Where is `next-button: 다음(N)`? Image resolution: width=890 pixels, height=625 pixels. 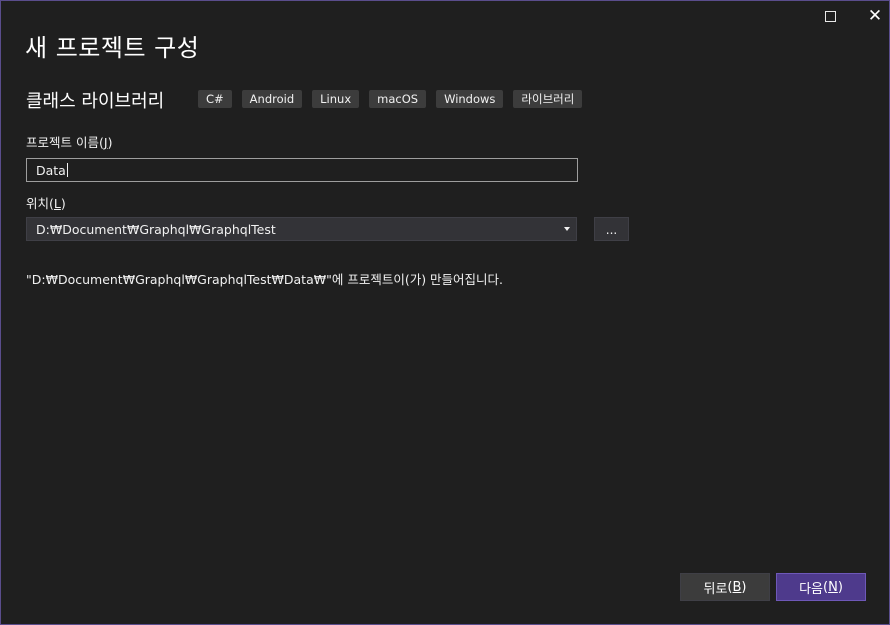 next-button: 다음(N) is located at coordinates (821, 587).